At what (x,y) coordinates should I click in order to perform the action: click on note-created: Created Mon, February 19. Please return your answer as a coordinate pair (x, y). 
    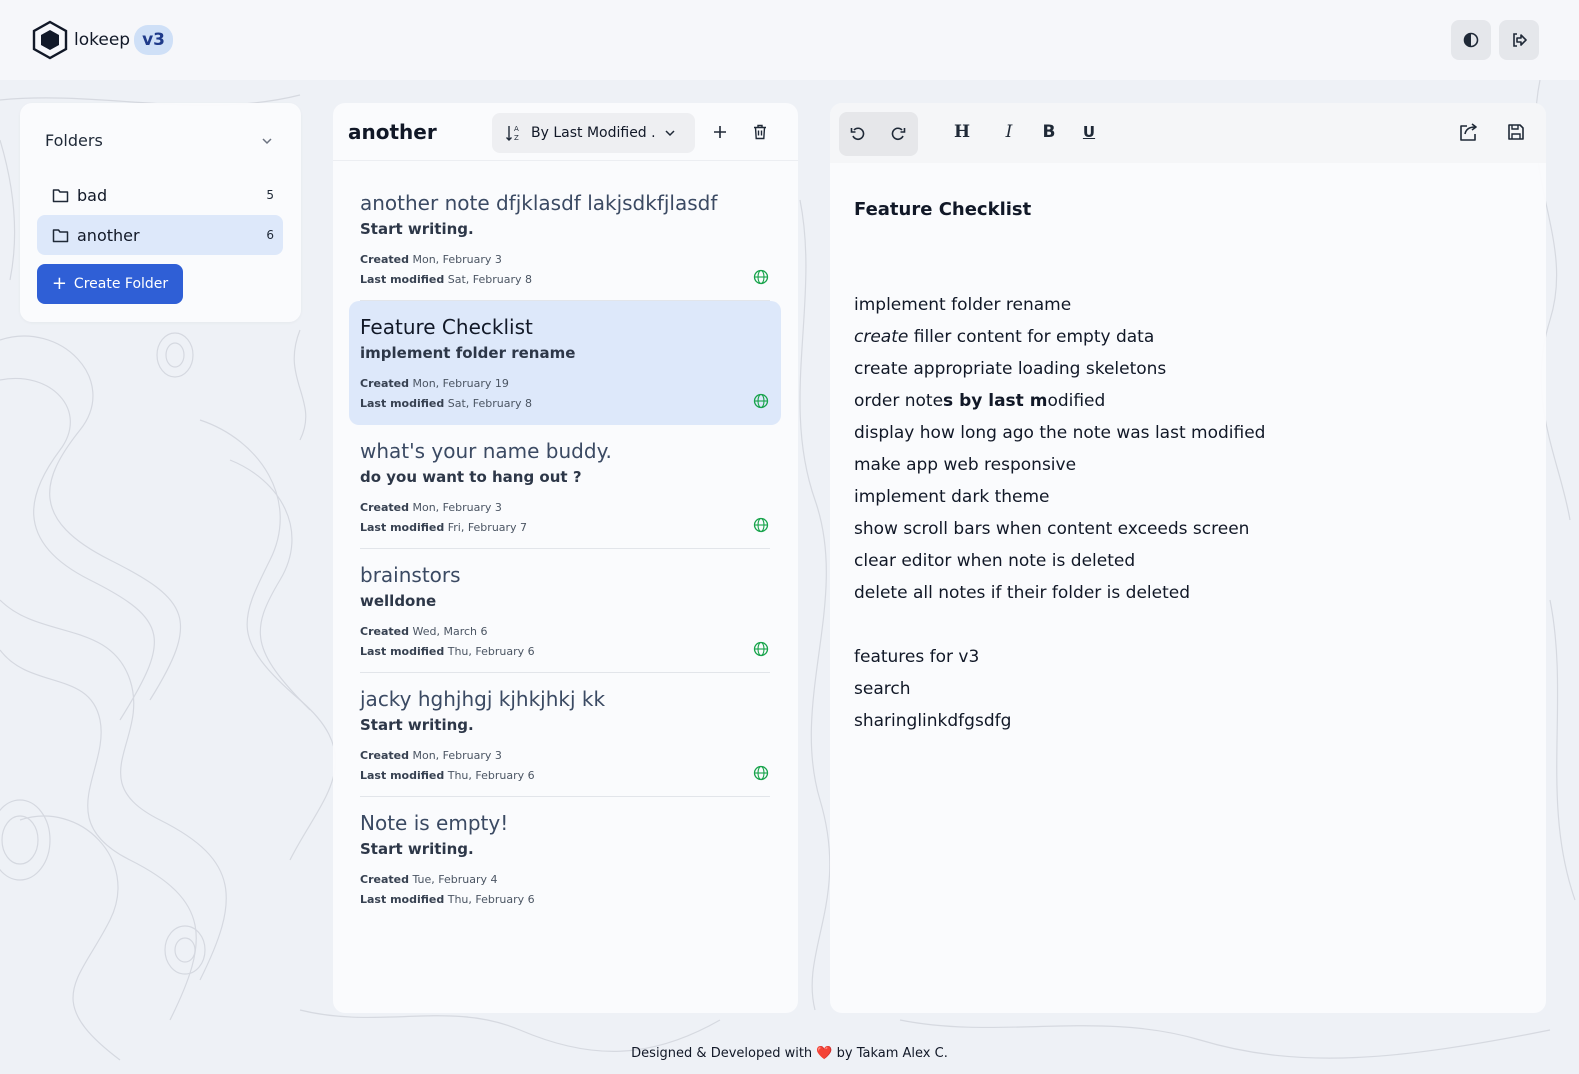
    Looking at the image, I should click on (434, 383).